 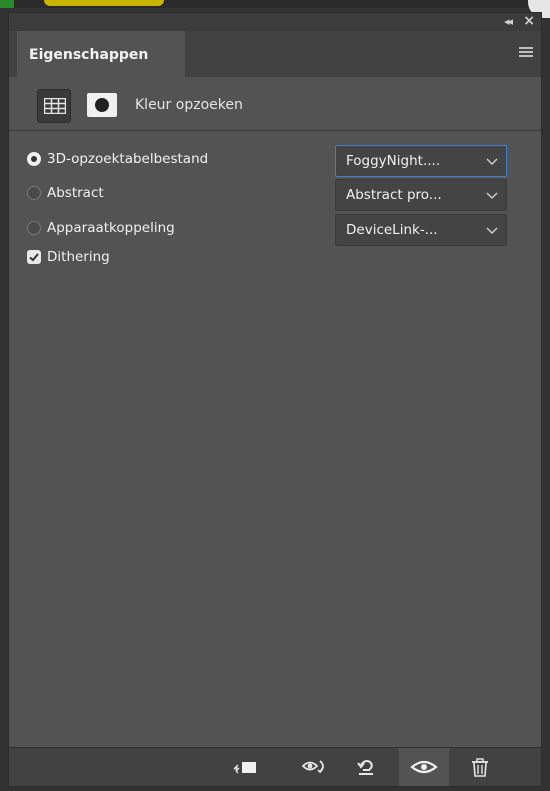 I want to click on option-label: 3D-opzoektabelbestand, so click(x=128, y=159).